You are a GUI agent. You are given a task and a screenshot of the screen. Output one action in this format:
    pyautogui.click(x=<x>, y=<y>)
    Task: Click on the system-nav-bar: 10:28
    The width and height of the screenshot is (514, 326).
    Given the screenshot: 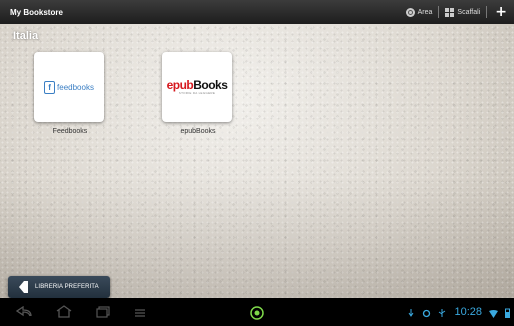 What is the action you would take?
    pyautogui.click(x=257, y=312)
    